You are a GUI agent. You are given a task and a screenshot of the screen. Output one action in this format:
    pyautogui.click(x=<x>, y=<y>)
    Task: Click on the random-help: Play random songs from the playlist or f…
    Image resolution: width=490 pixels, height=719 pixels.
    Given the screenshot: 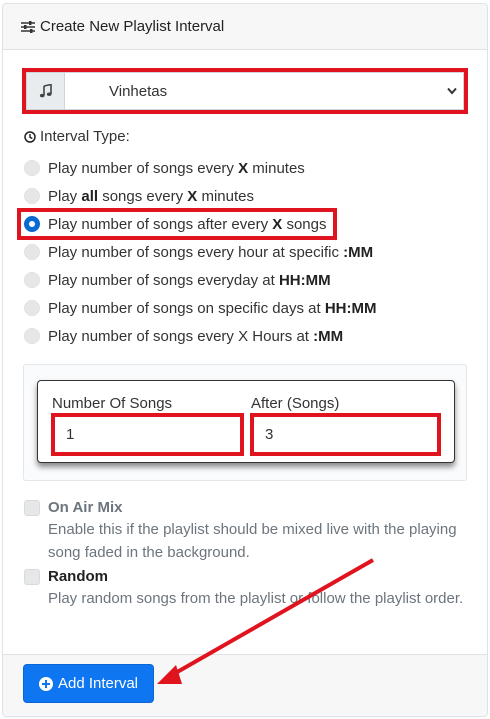 What is the action you would take?
    pyautogui.click(x=256, y=598)
    